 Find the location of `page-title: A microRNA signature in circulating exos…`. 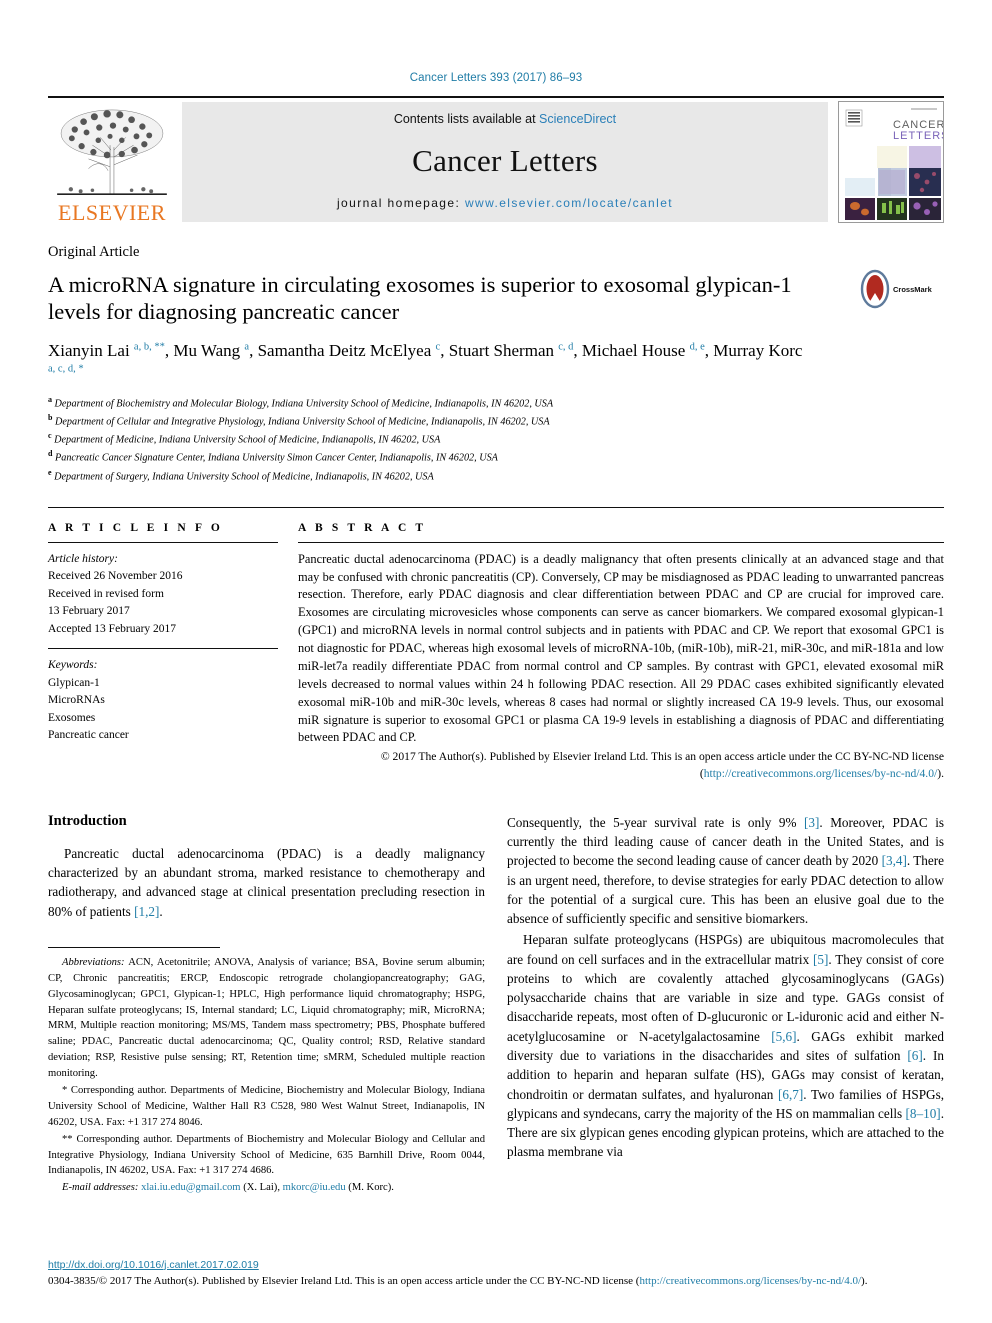

page-title: A microRNA signature in circulating exos… is located at coordinates (420, 298).